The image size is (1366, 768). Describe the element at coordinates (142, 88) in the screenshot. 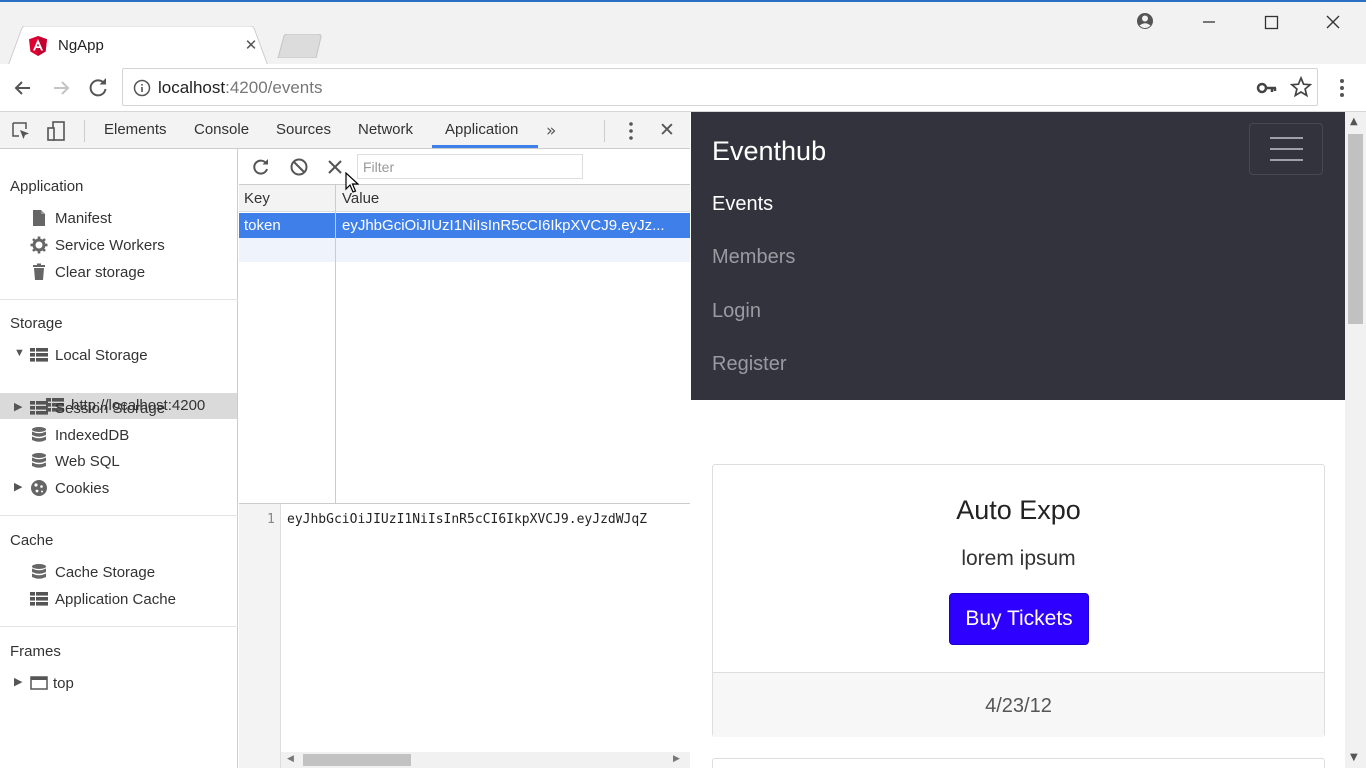

I see `info-icon` at that location.